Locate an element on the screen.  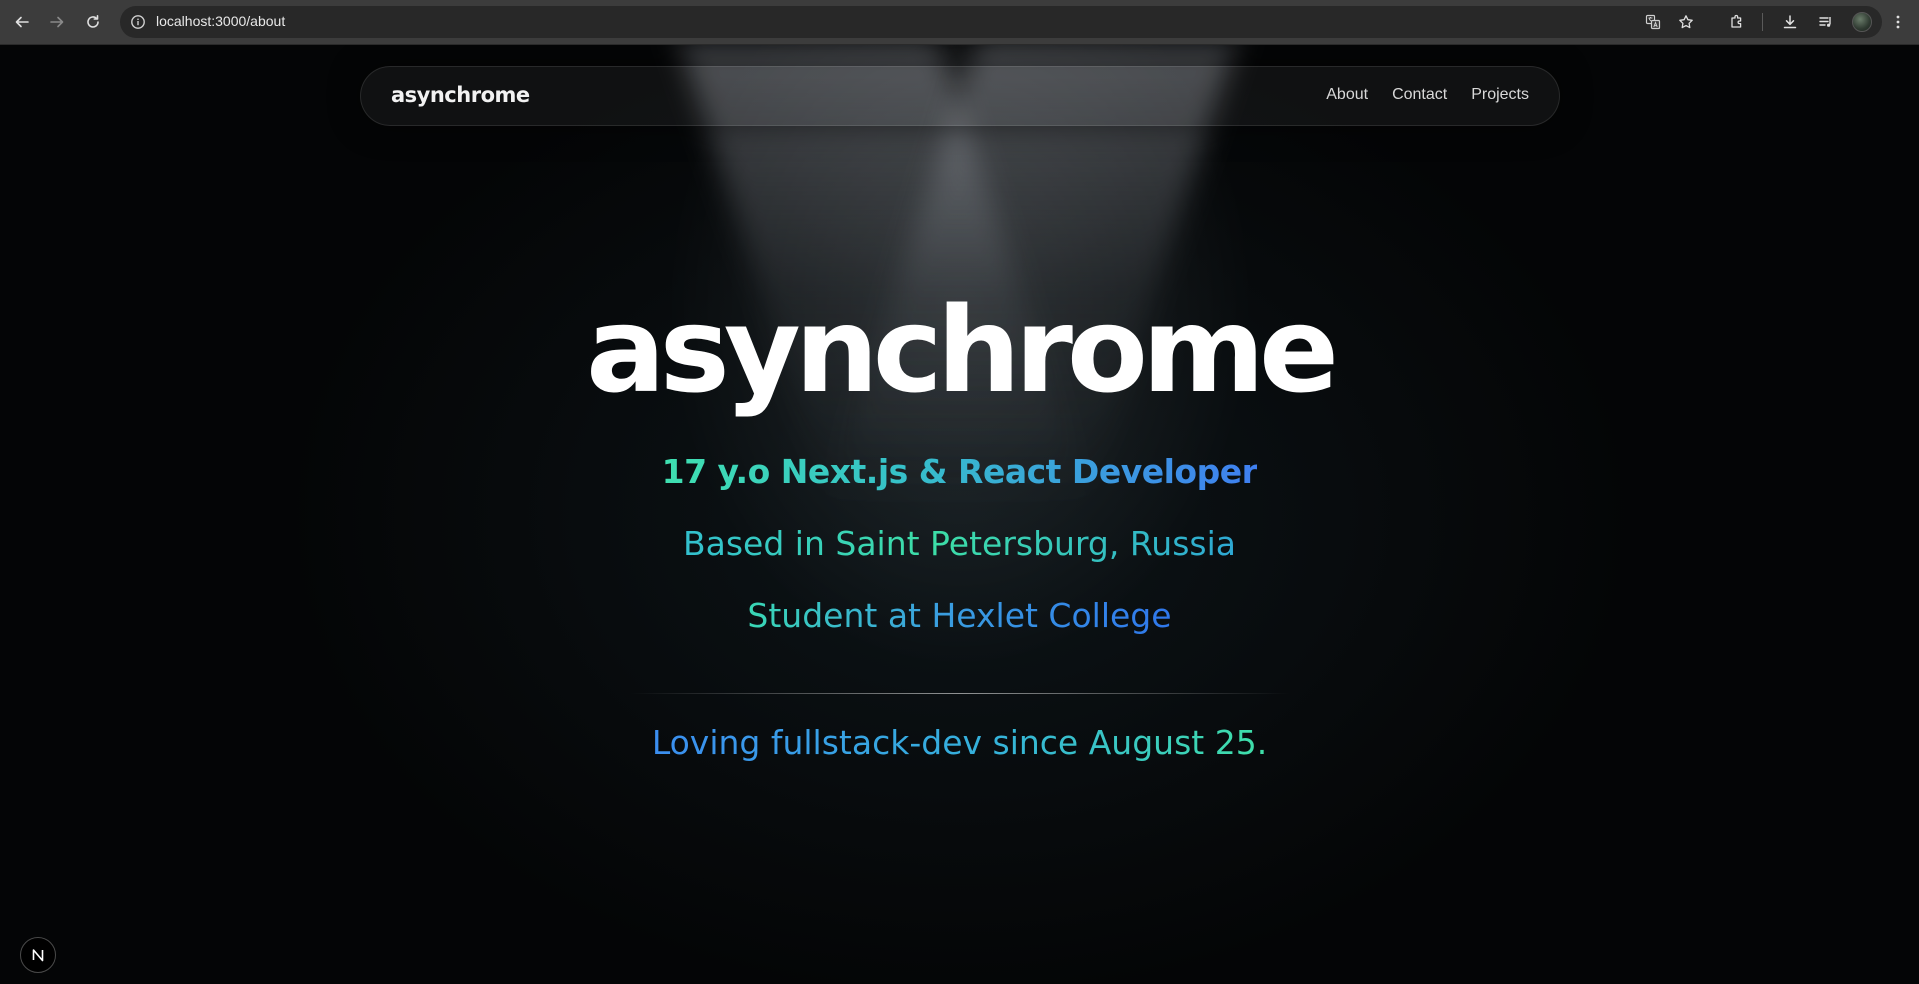
education-text: Student at Hexlet College is located at coordinates (959, 616).